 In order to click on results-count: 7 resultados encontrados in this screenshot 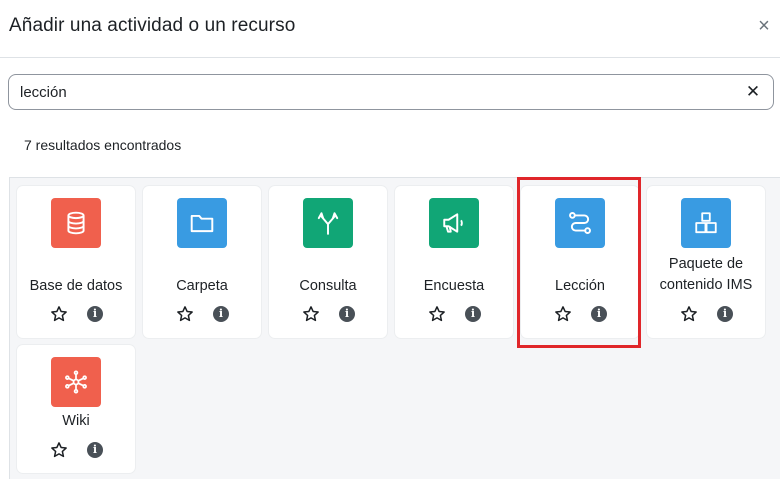, I will do `click(103, 145)`.